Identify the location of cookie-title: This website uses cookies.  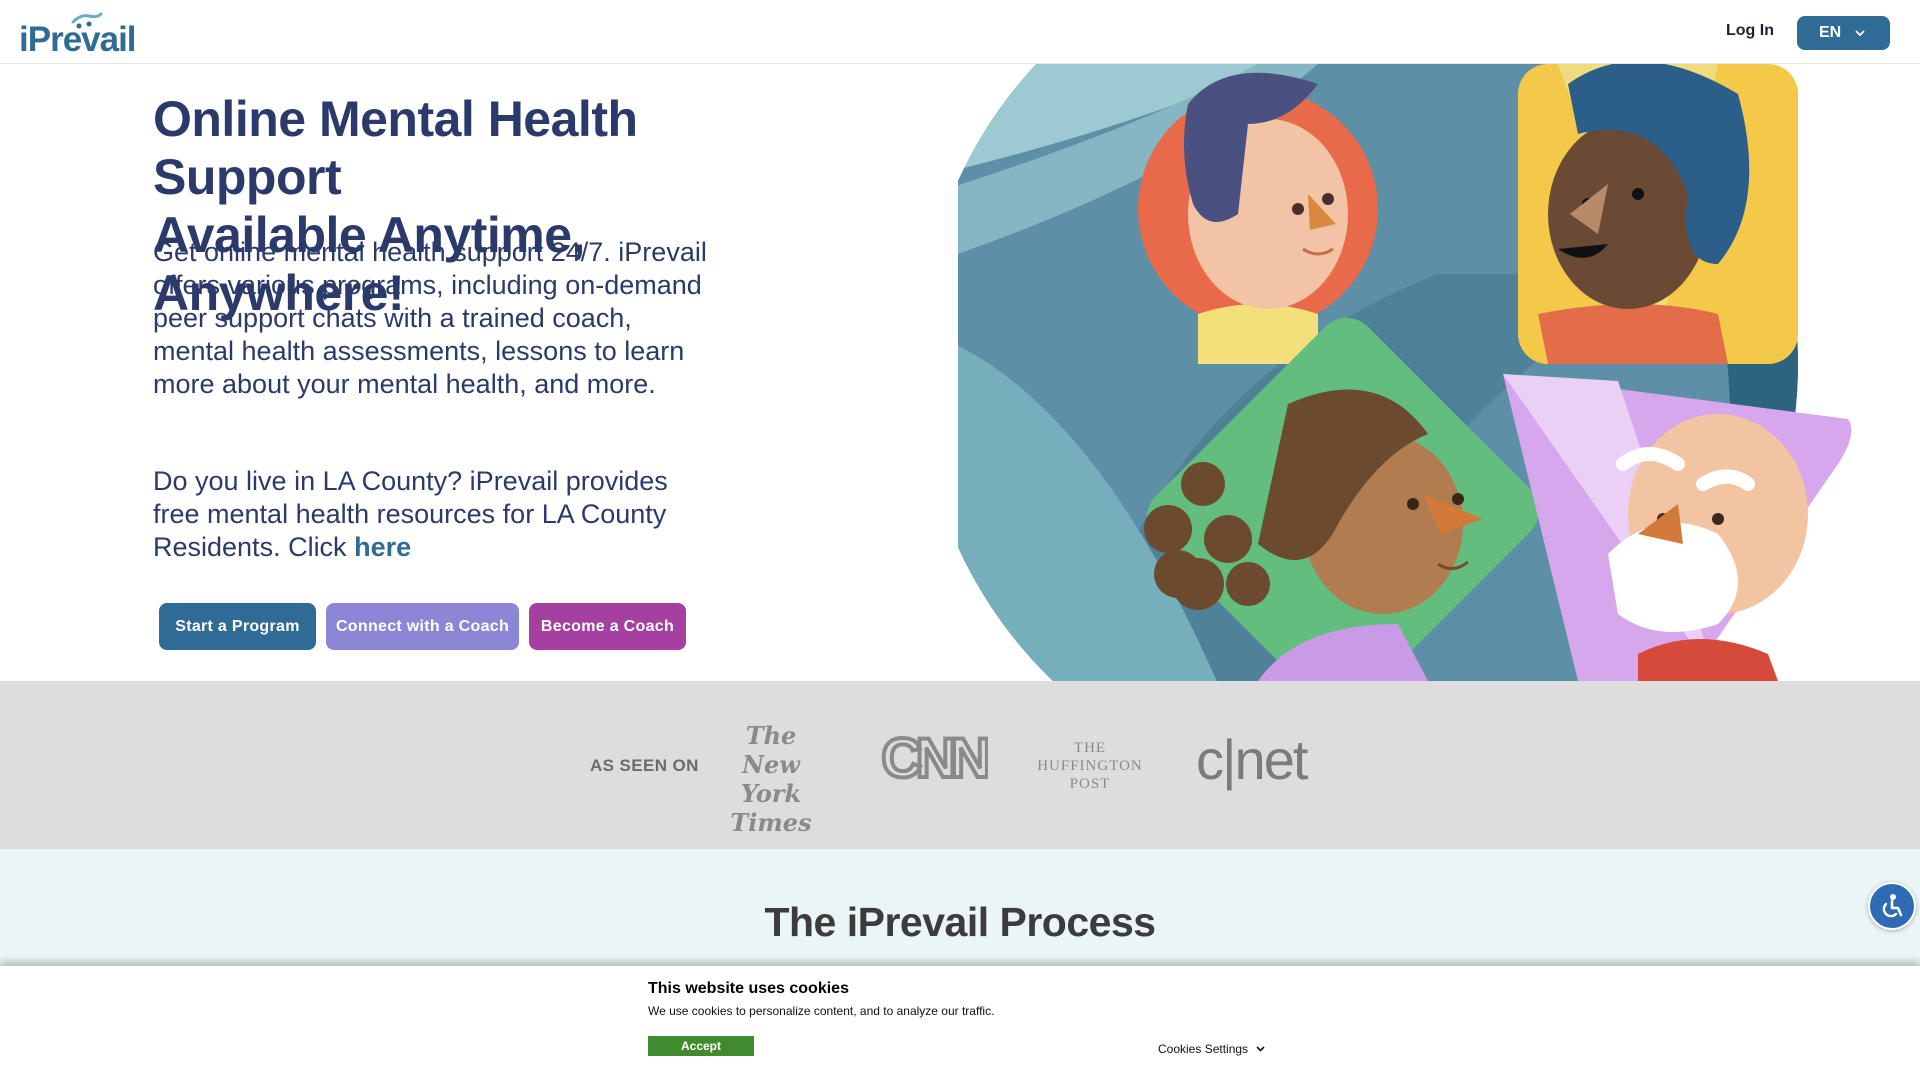
(748, 988).